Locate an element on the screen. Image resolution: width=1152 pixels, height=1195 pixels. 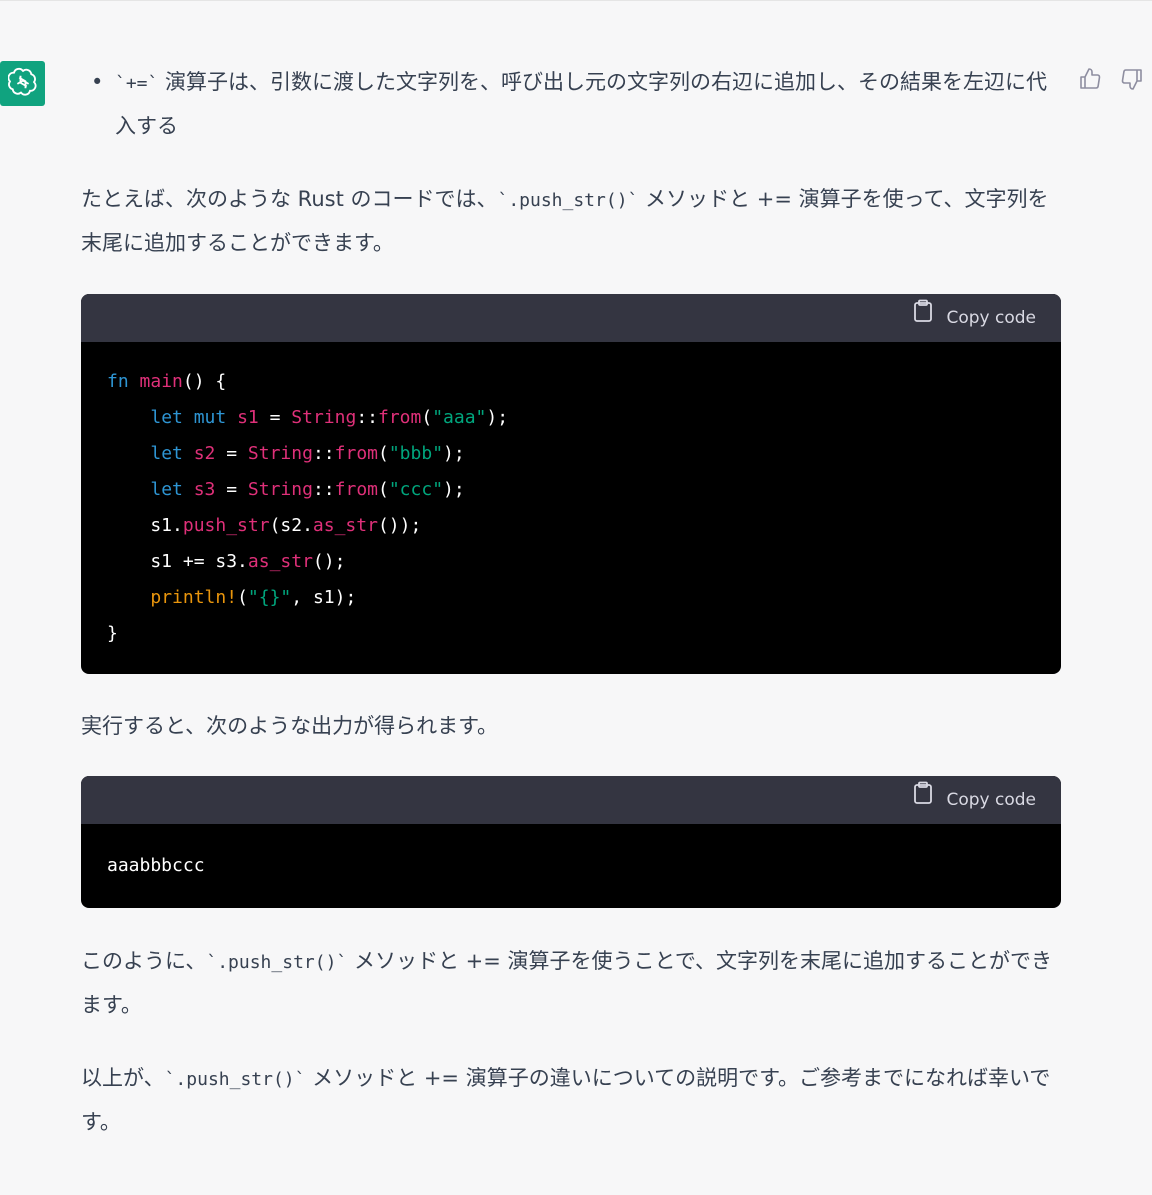
thumbs-down-icon is located at coordinates (1132, 79).